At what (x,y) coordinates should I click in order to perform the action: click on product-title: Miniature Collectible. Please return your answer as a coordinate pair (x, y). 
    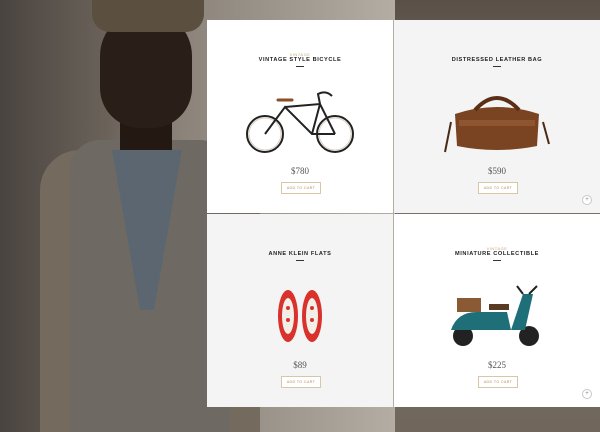
    Looking at the image, I should click on (497, 254).